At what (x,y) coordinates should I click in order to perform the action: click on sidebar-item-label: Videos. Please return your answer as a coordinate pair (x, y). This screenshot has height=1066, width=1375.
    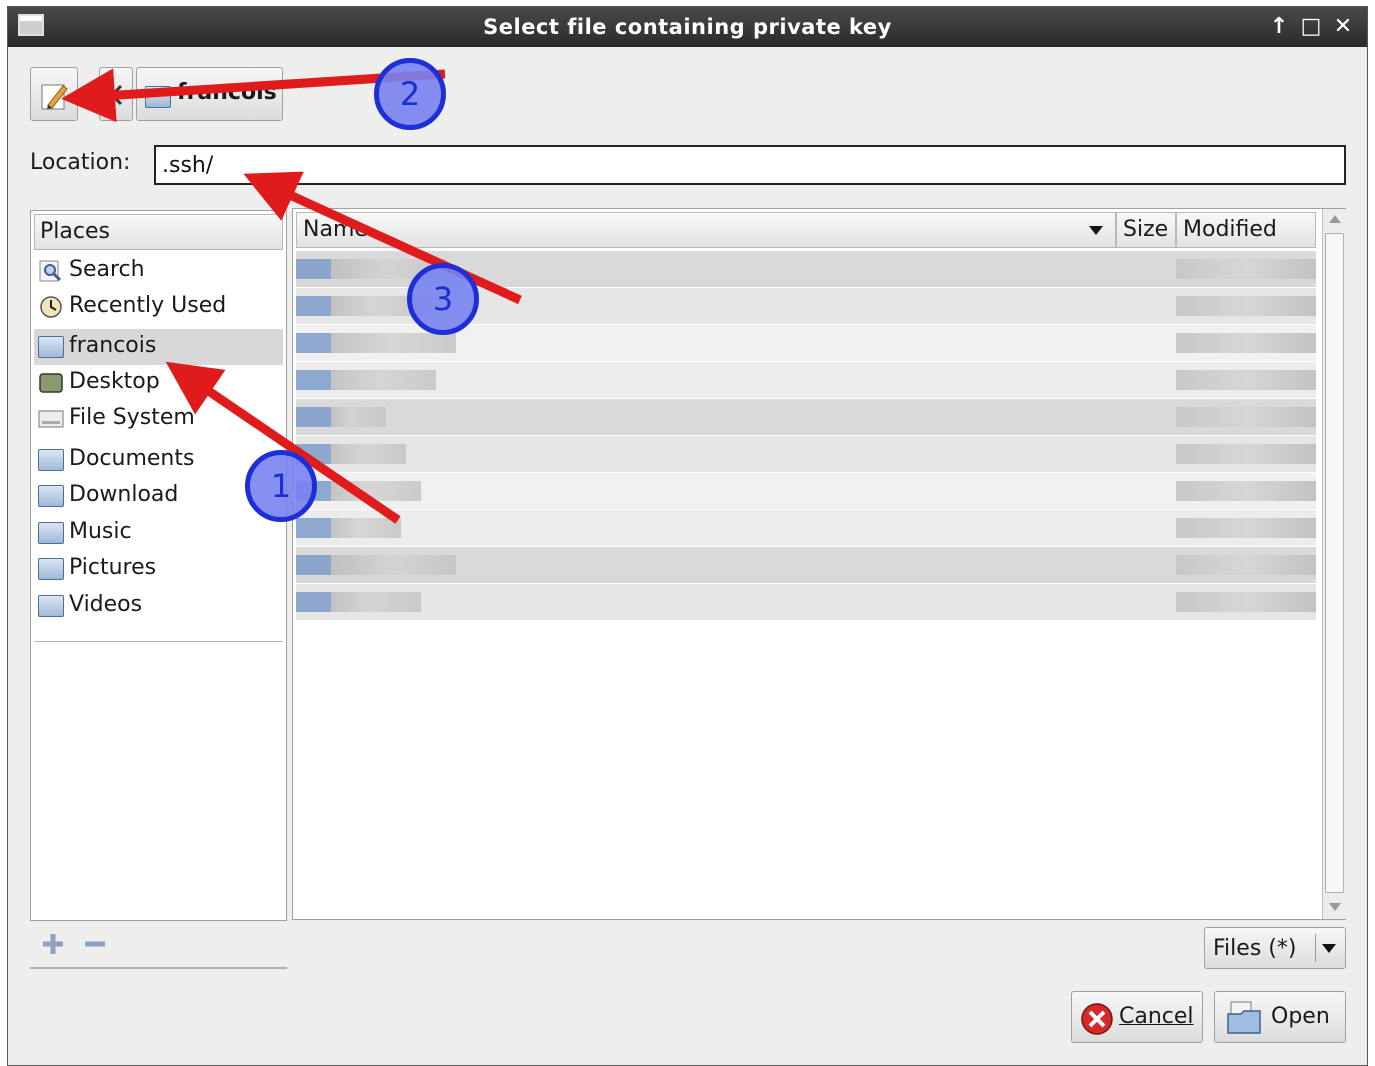
    Looking at the image, I should click on (106, 604).